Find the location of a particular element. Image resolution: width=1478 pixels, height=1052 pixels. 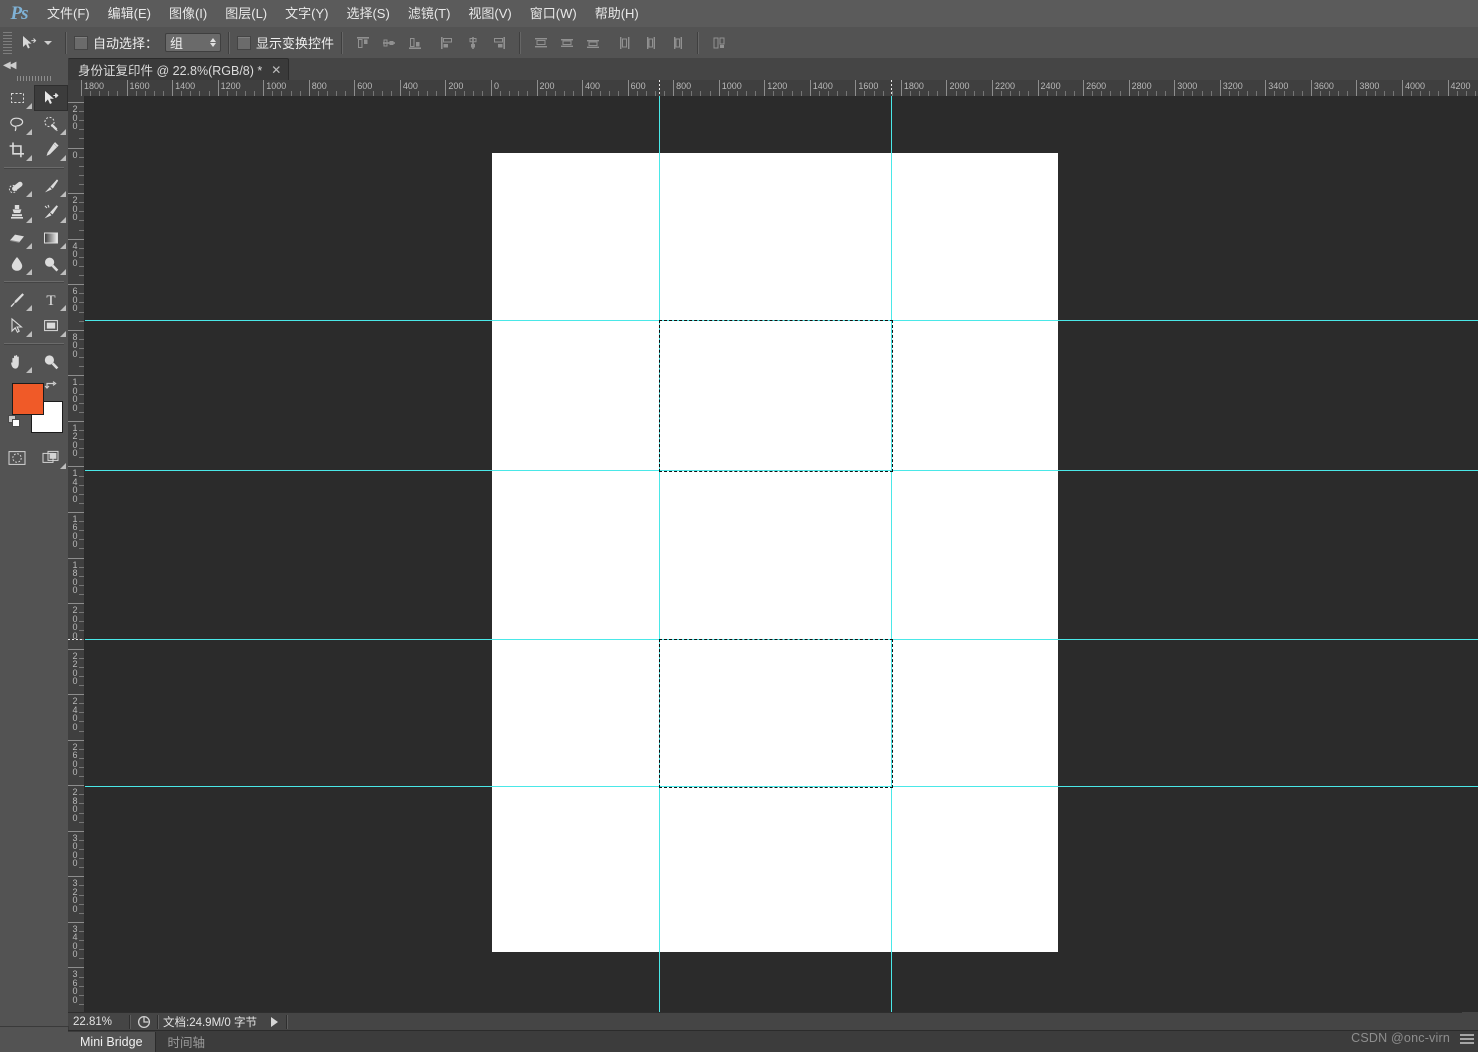

tool-palette-collapse: ◀◀ is located at coordinates (34, 65).